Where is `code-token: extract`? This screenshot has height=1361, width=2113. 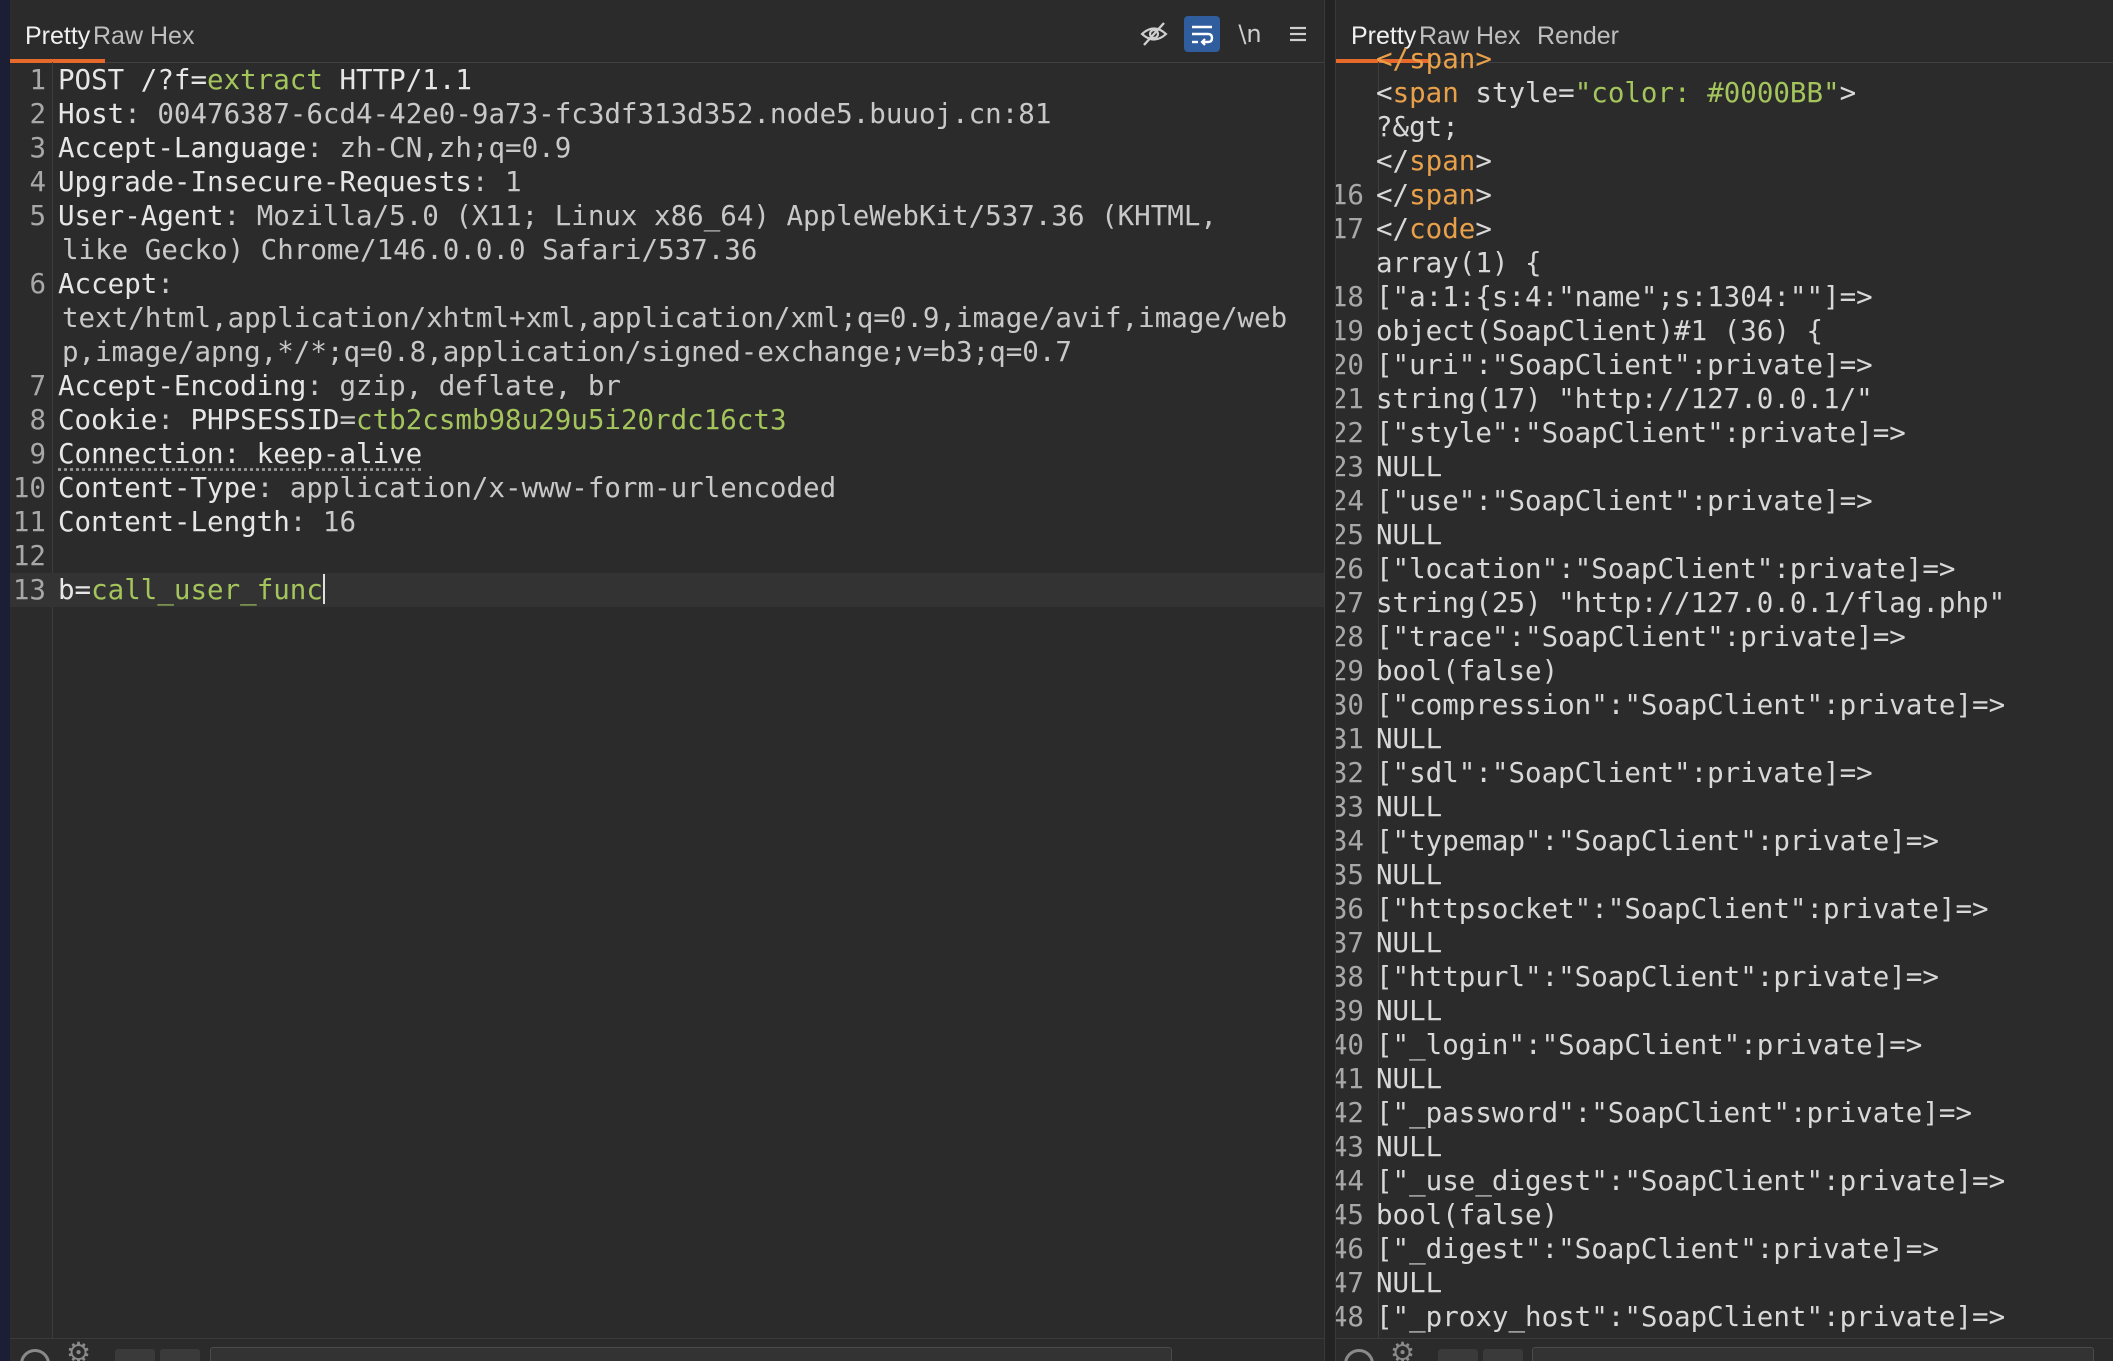
code-token: extract is located at coordinates (265, 80).